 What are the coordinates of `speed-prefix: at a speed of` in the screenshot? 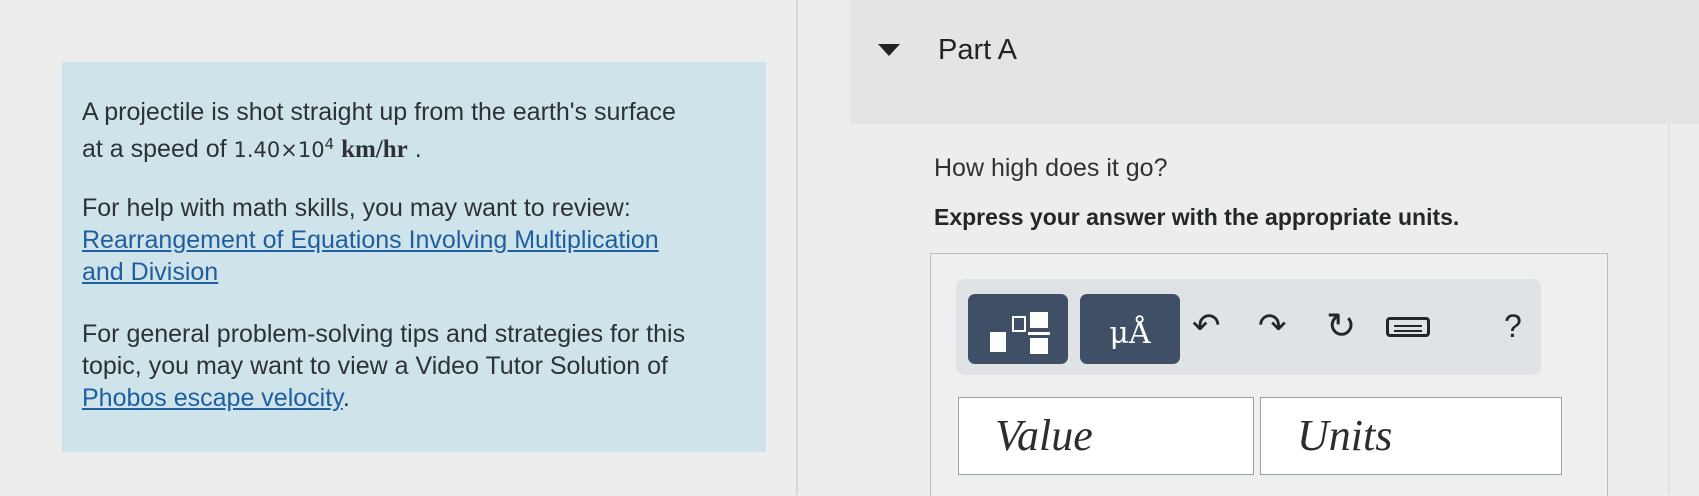 It's located at (158, 149).